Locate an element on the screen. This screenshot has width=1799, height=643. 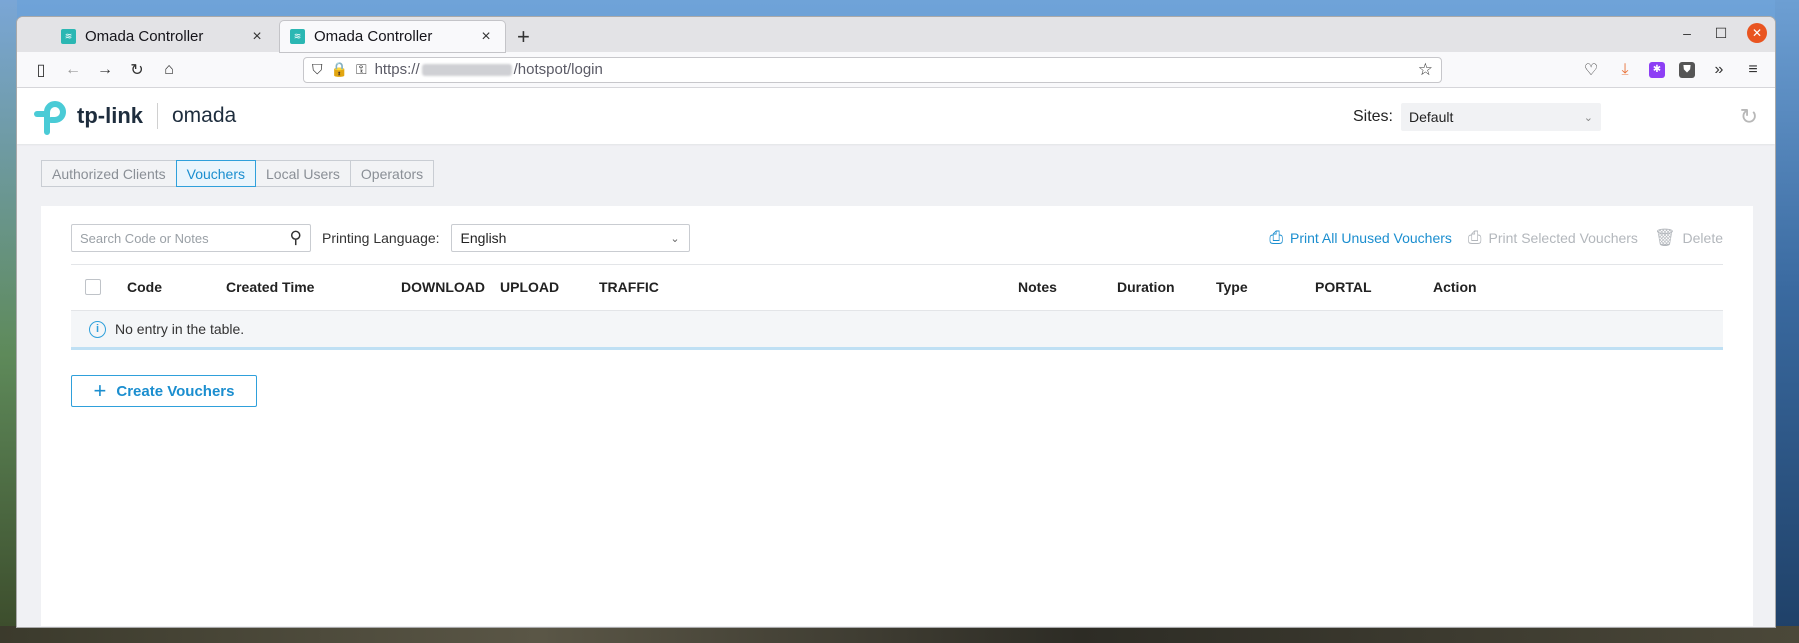
search-icon: ⚲ is located at coordinates (296, 238).